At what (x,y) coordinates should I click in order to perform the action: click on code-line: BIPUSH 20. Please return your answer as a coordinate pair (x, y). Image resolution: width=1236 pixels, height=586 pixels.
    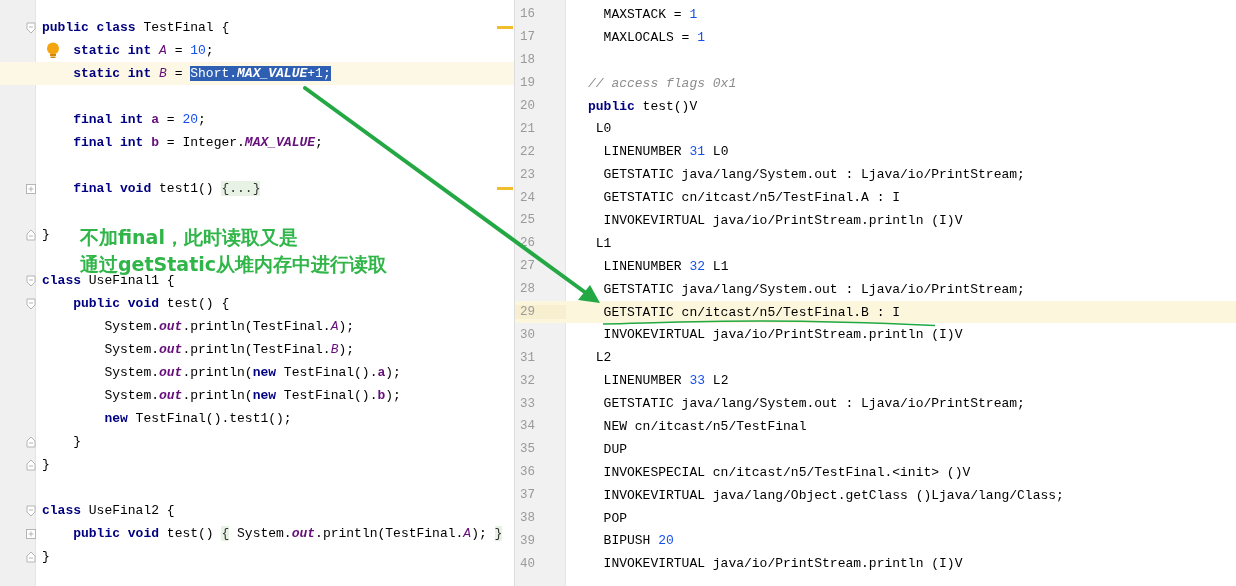
    Looking at the image, I should click on (638, 541).